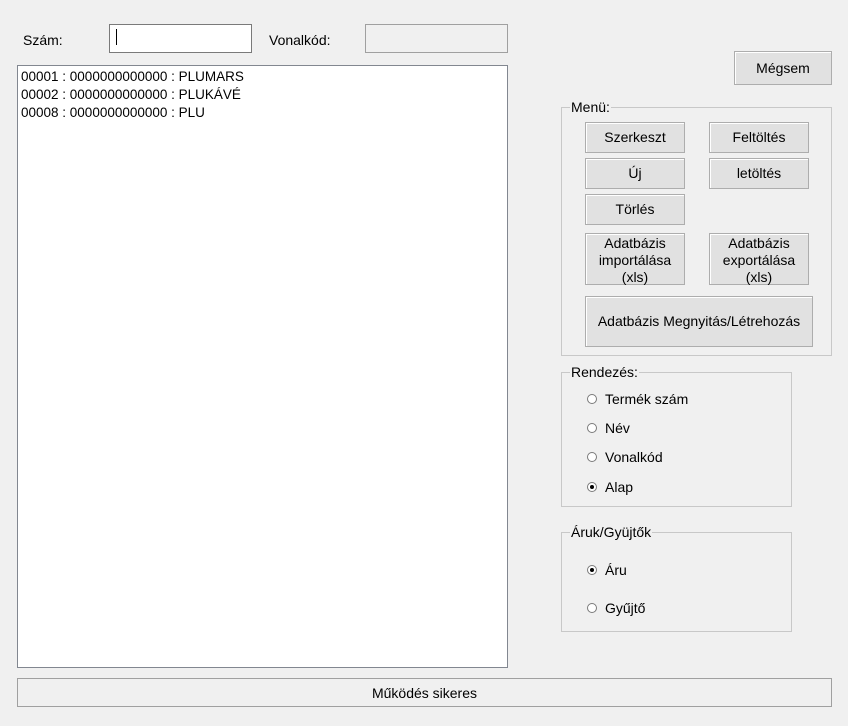 The height and width of the screenshot is (726, 848). Describe the element at coordinates (647, 399) in the screenshot. I see `sort-option-label: Termék szám` at that location.